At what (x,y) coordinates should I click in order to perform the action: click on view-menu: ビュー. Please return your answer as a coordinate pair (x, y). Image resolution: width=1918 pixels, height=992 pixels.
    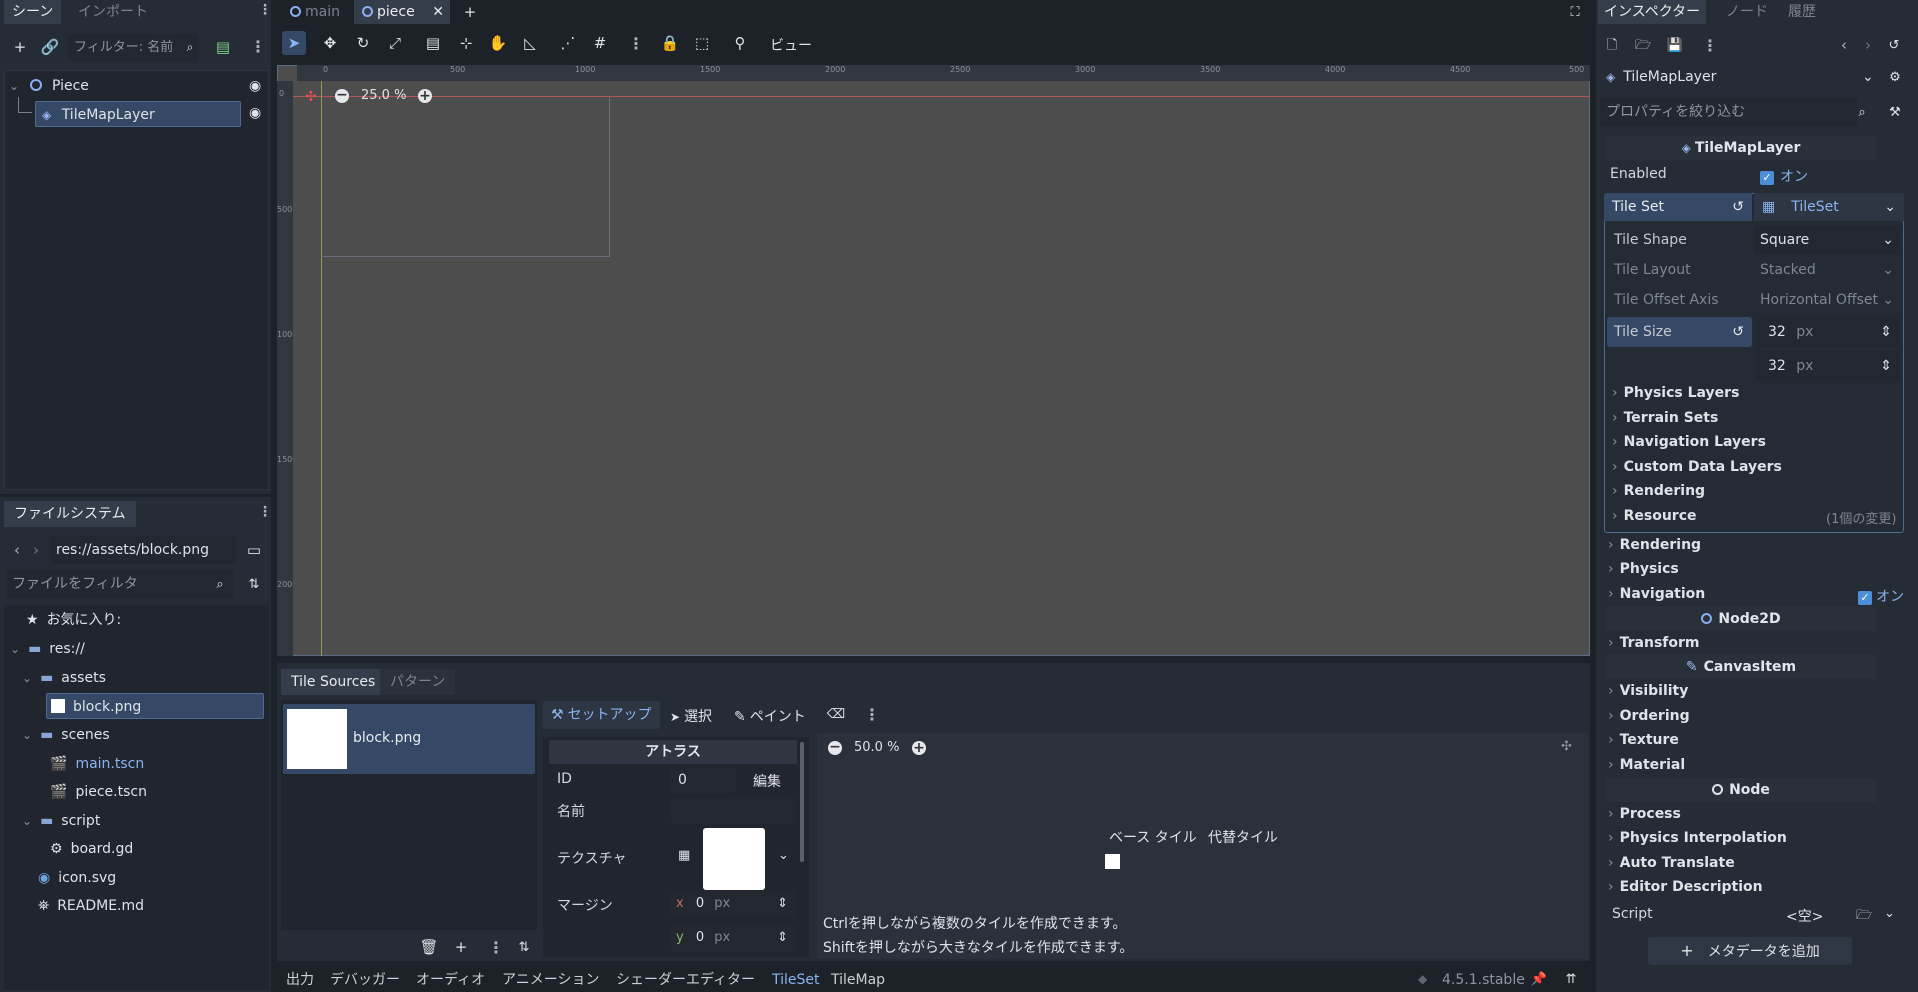
    Looking at the image, I should click on (791, 45).